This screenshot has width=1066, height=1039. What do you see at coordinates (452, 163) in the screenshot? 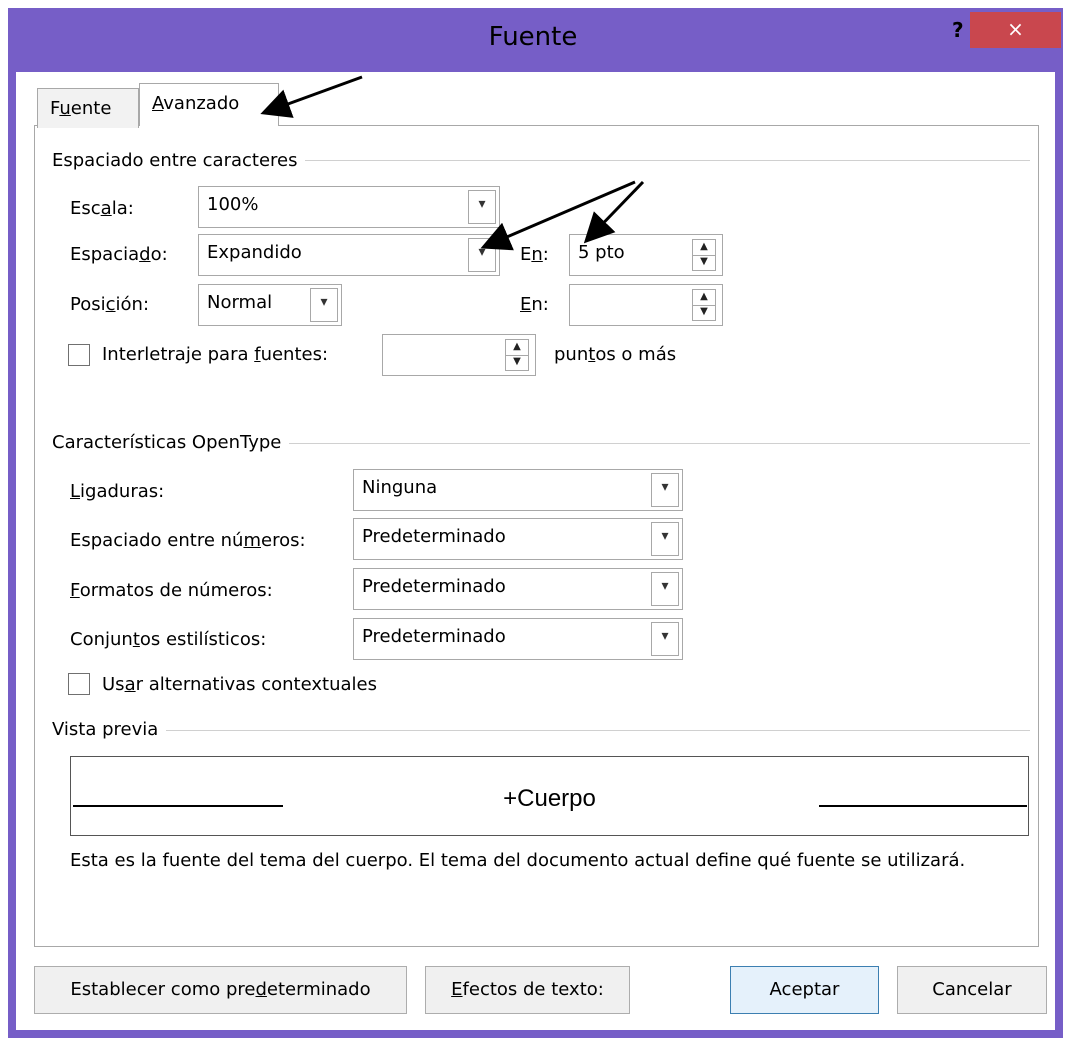
I see `annotation-arrows` at bounding box center [452, 163].